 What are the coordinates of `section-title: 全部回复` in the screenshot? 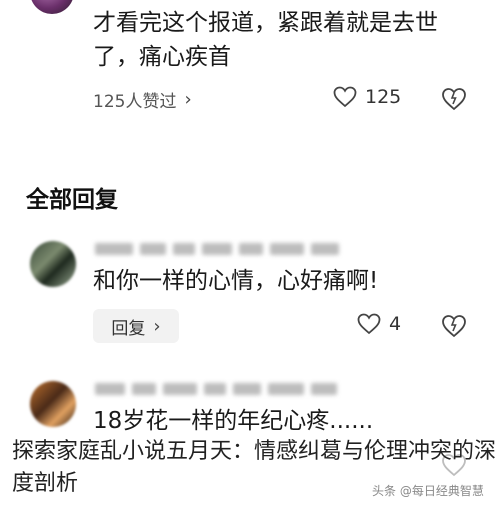 It's located at (72, 200).